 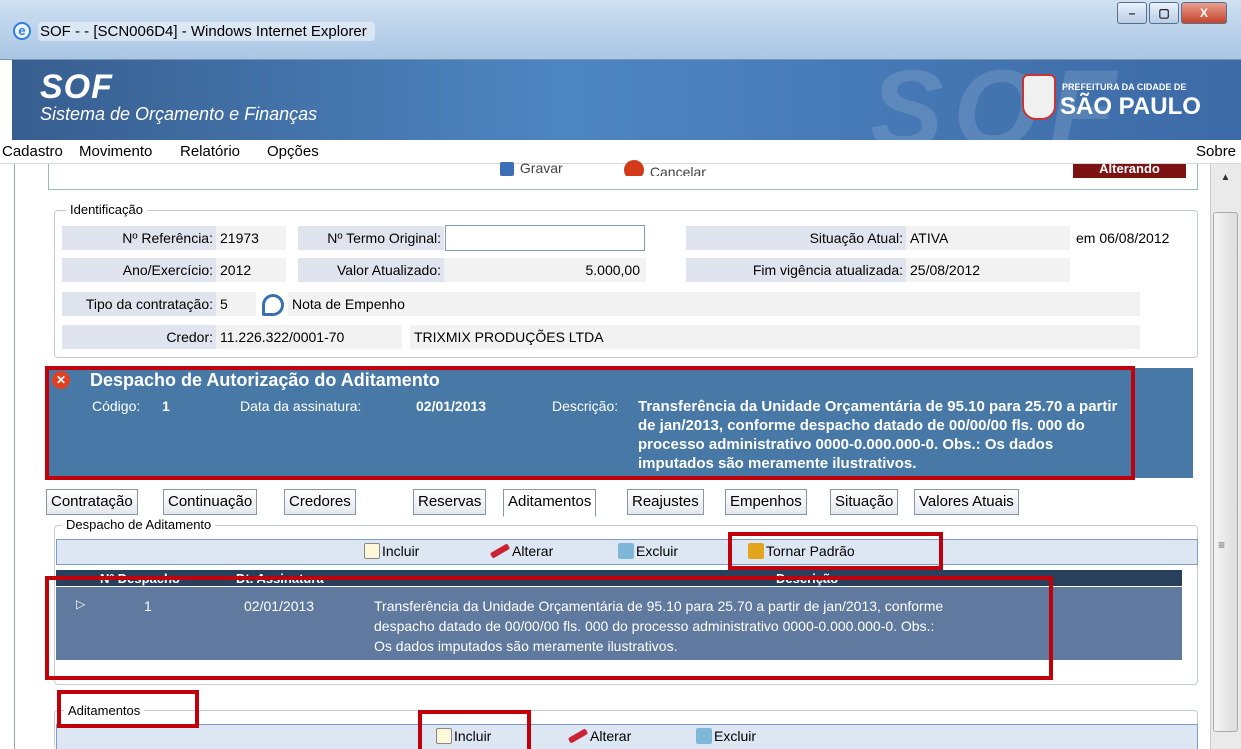 What do you see at coordinates (293, 151) in the screenshot?
I see `menu-opcoes: Opções` at bounding box center [293, 151].